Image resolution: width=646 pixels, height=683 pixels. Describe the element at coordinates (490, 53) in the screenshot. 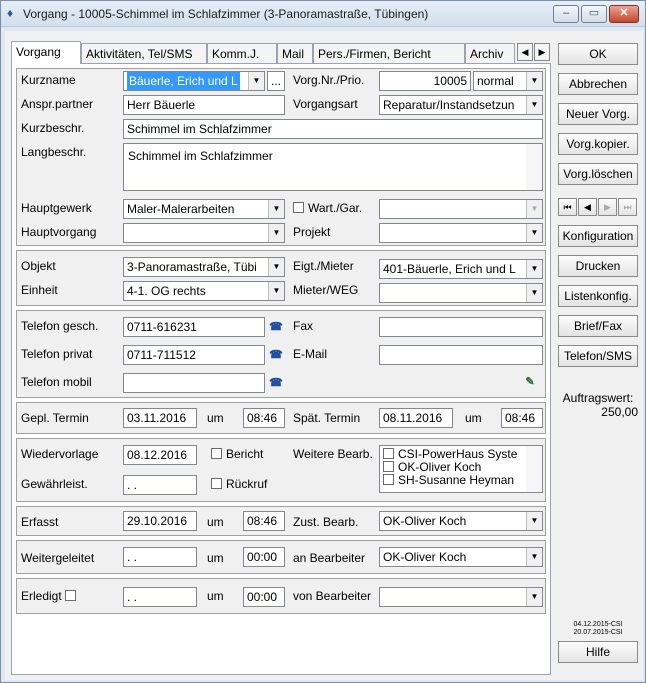

I see `tab-archiv: Archiv` at that location.